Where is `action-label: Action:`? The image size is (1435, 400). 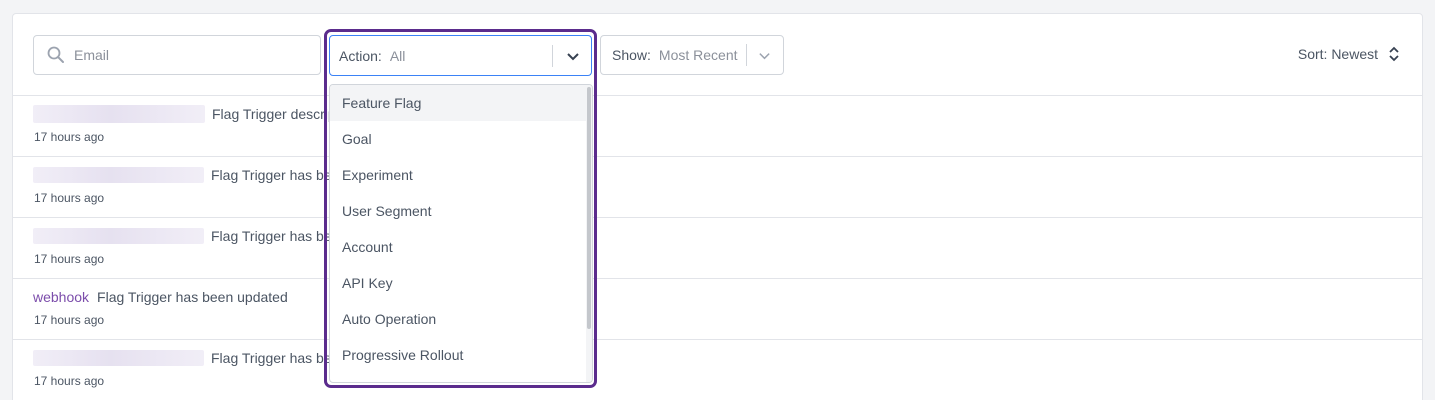 action-label: Action: is located at coordinates (360, 55).